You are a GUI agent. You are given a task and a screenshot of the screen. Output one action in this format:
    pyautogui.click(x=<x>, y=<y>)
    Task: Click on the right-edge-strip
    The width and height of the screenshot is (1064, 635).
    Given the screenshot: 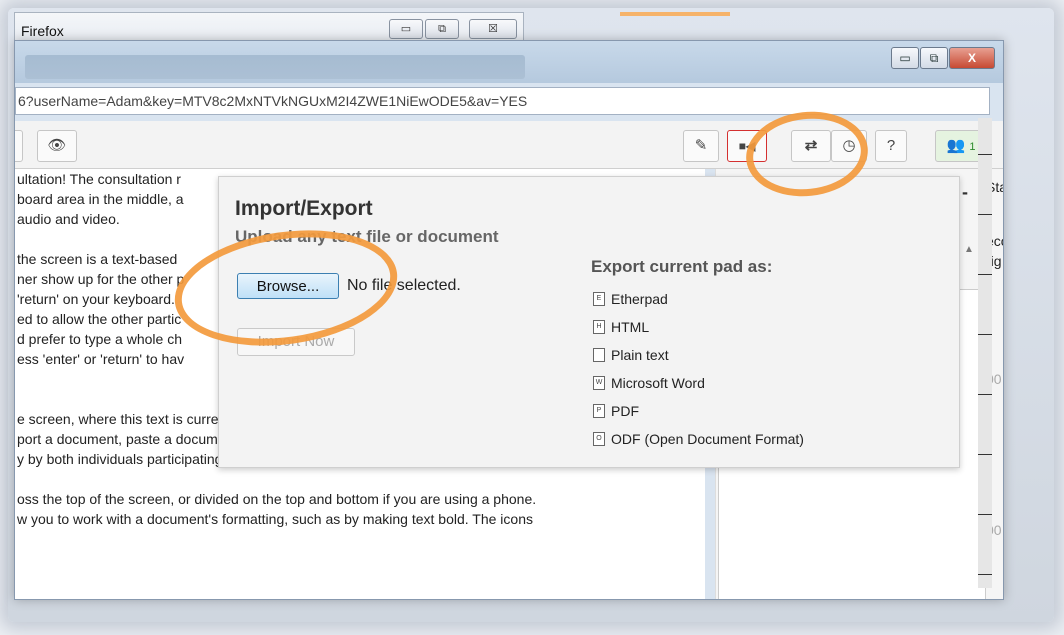 What is the action you would take?
    pyautogui.click(x=985, y=353)
    